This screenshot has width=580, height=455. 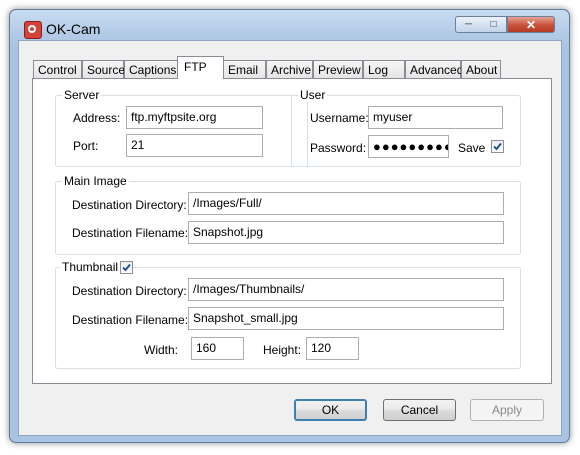 What do you see at coordinates (151, 69) in the screenshot?
I see `tab-captions: Captions` at bounding box center [151, 69].